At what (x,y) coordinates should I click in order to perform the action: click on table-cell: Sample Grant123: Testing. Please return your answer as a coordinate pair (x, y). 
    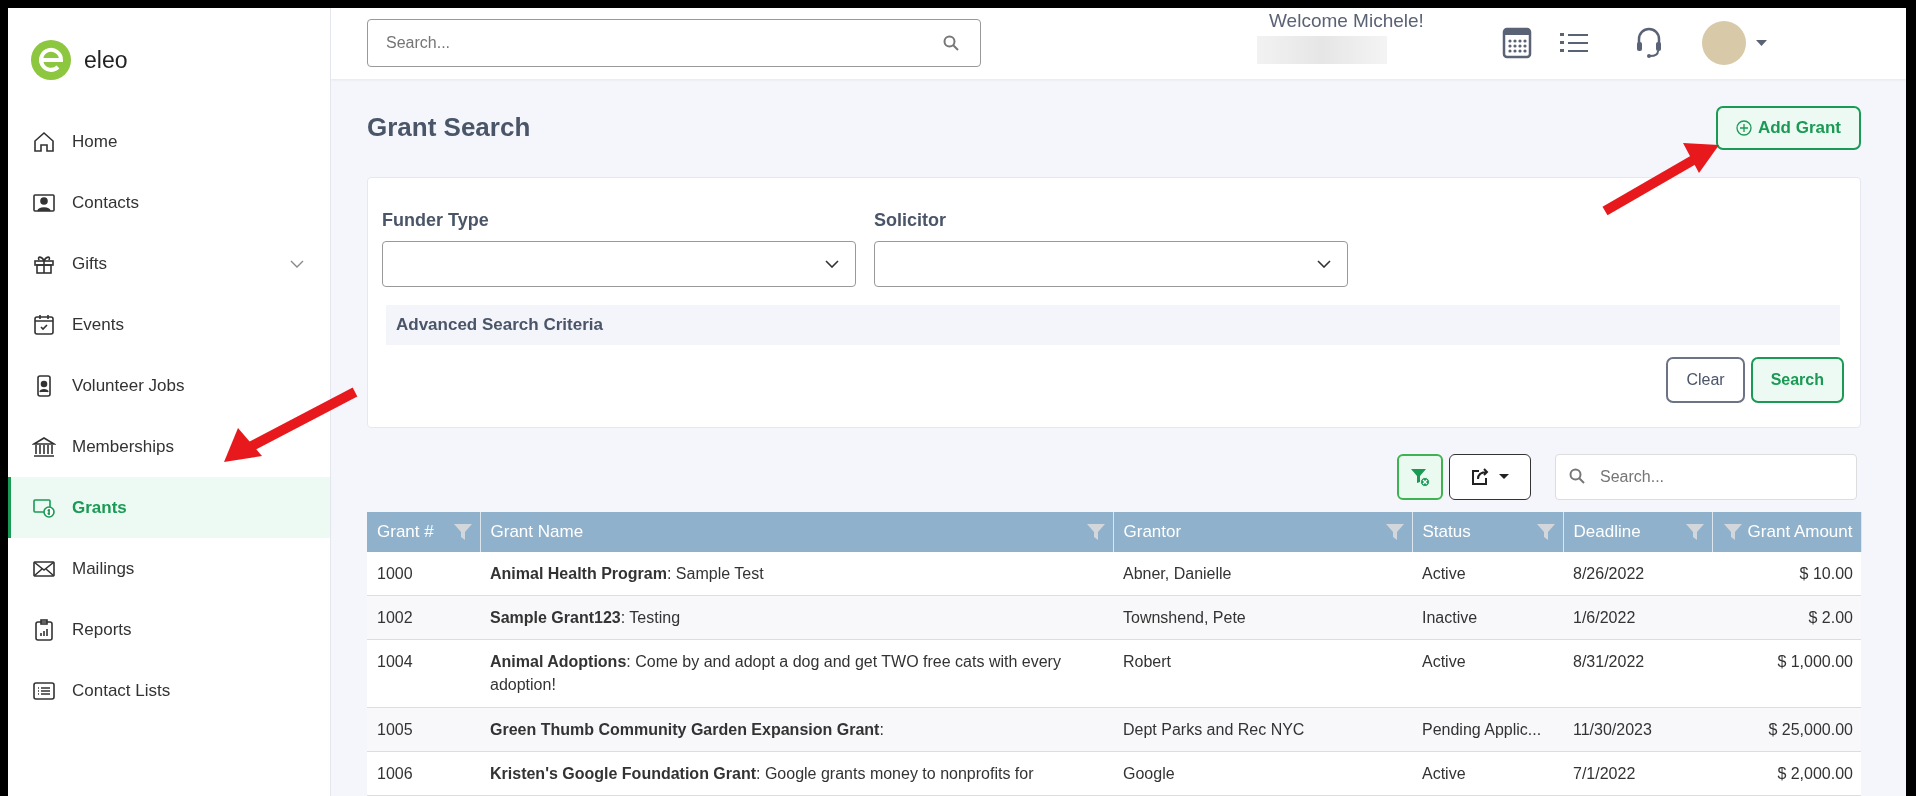
    Looking at the image, I should click on (796, 617).